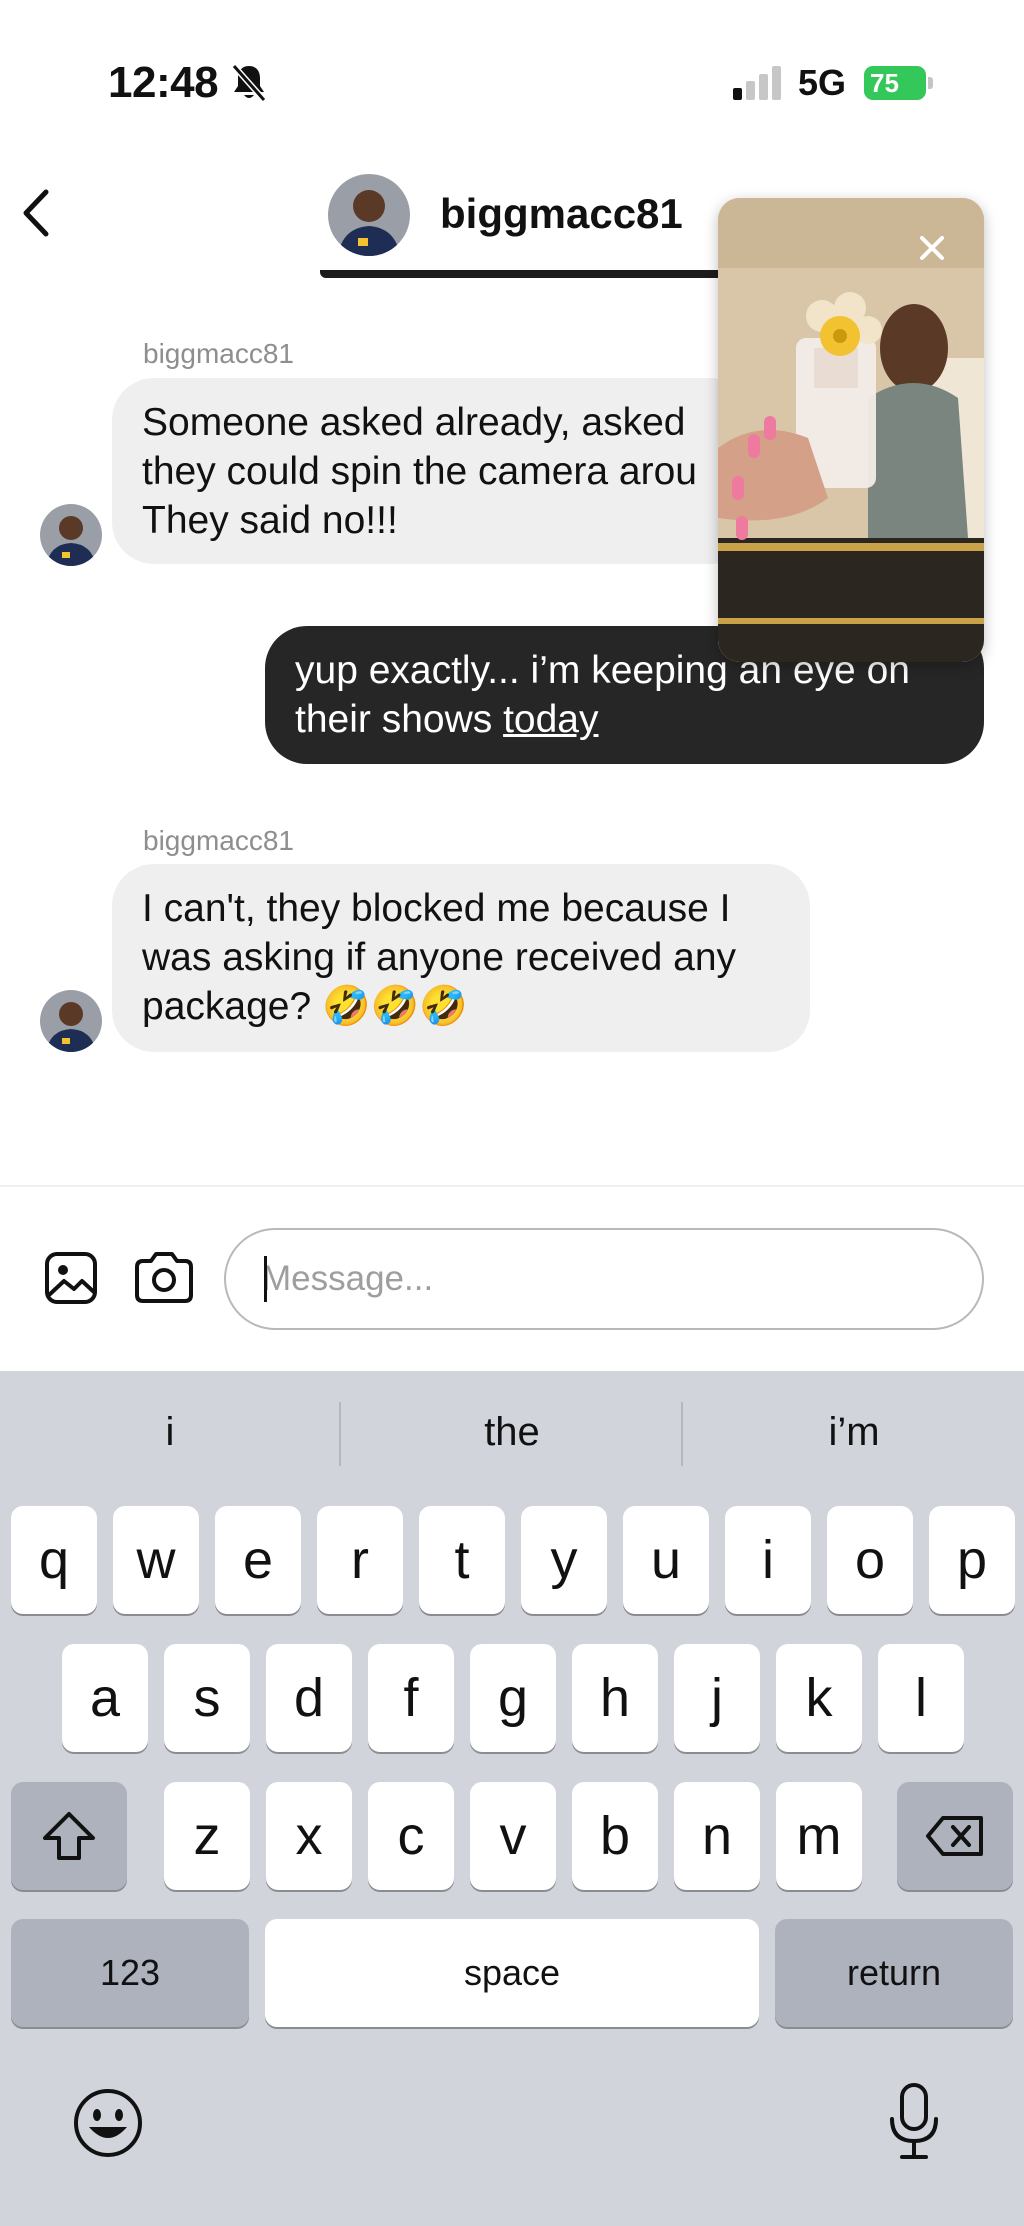 The image size is (1024, 2226). What do you see at coordinates (156, 1560) in the screenshot?
I see `key-w: w` at bounding box center [156, 1560].